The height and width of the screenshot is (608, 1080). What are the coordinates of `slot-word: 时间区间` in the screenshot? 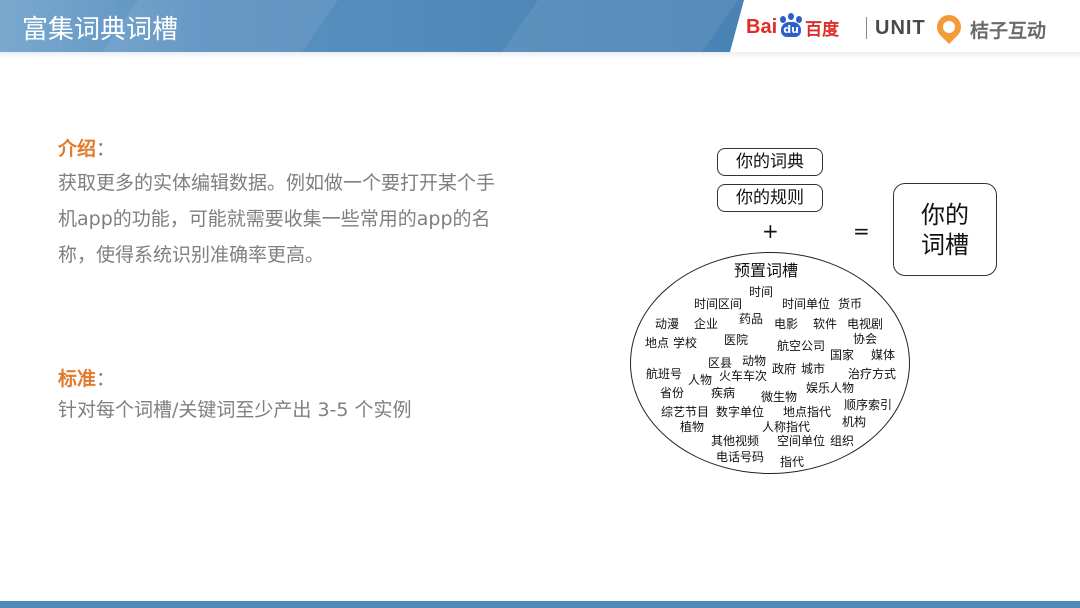 It's located at (718, 304).